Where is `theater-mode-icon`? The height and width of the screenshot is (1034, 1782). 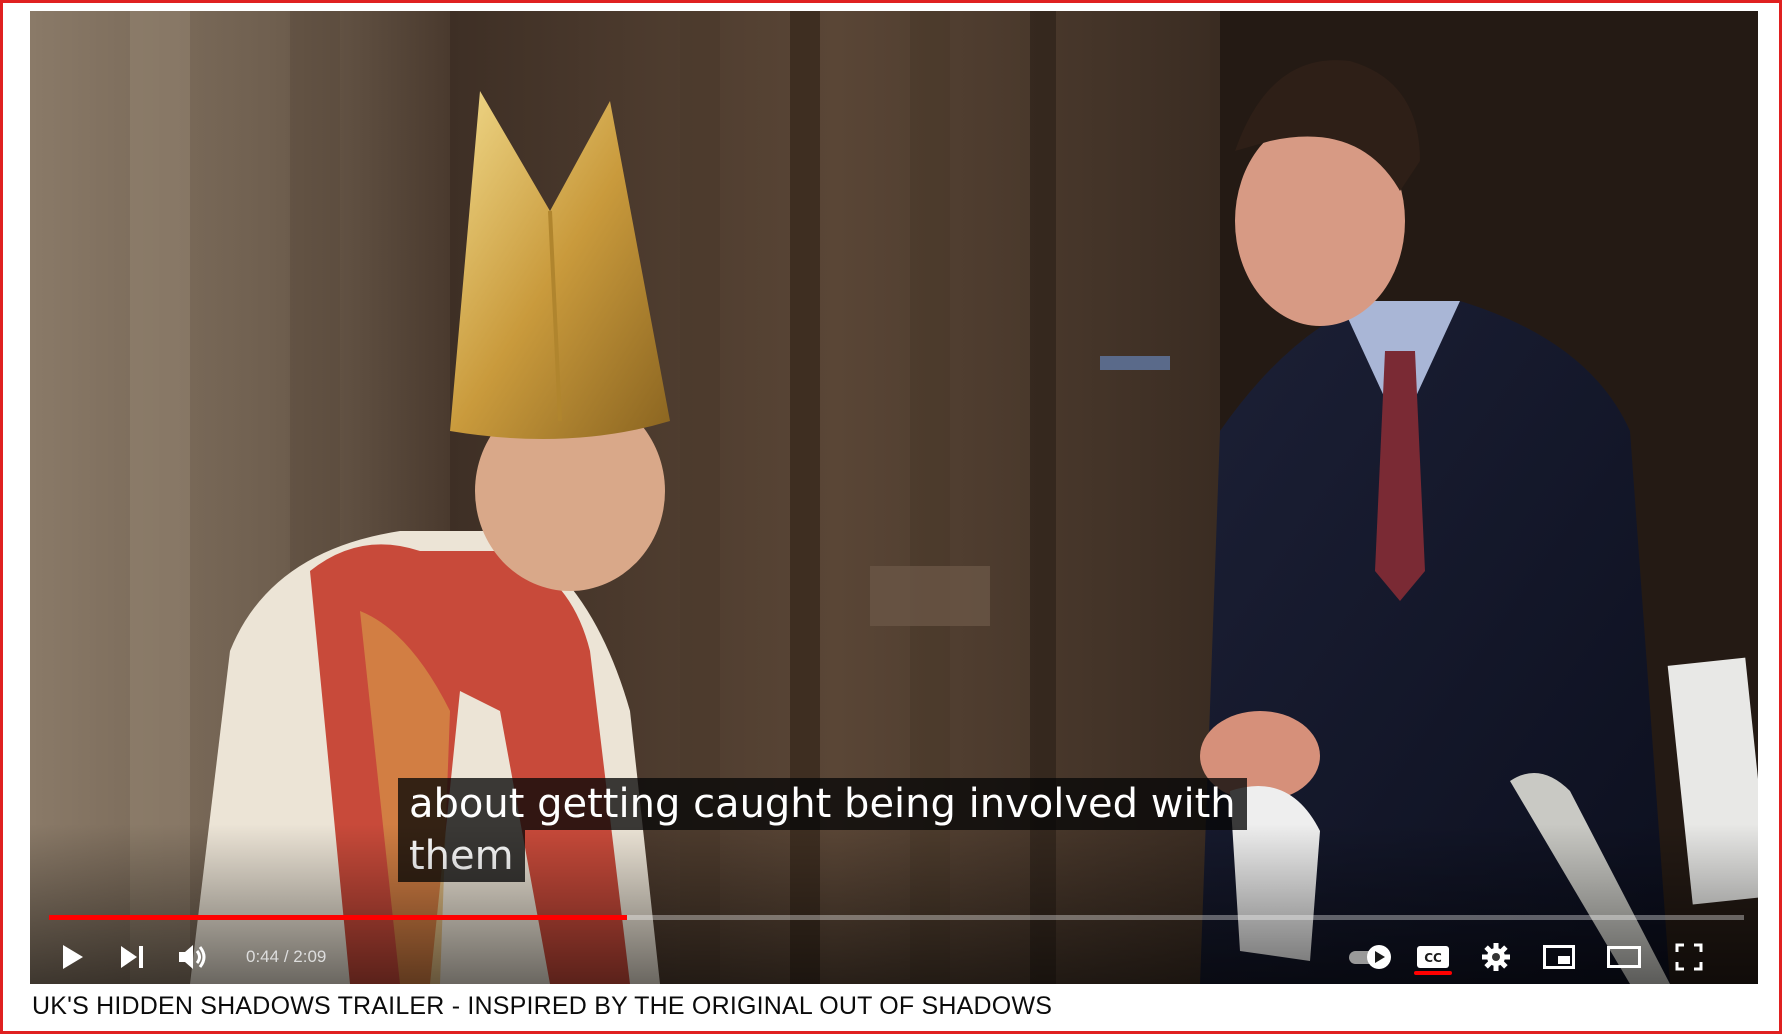
theater-mode-icon is located at coordinates (1624, 957).